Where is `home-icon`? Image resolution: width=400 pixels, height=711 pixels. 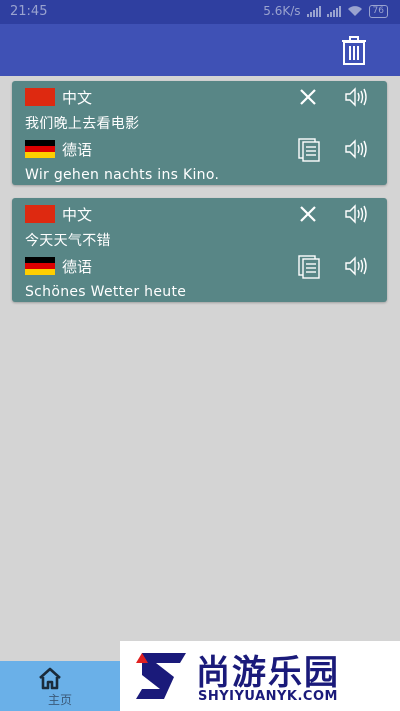
home-icon is located at coordinates (50, 678).